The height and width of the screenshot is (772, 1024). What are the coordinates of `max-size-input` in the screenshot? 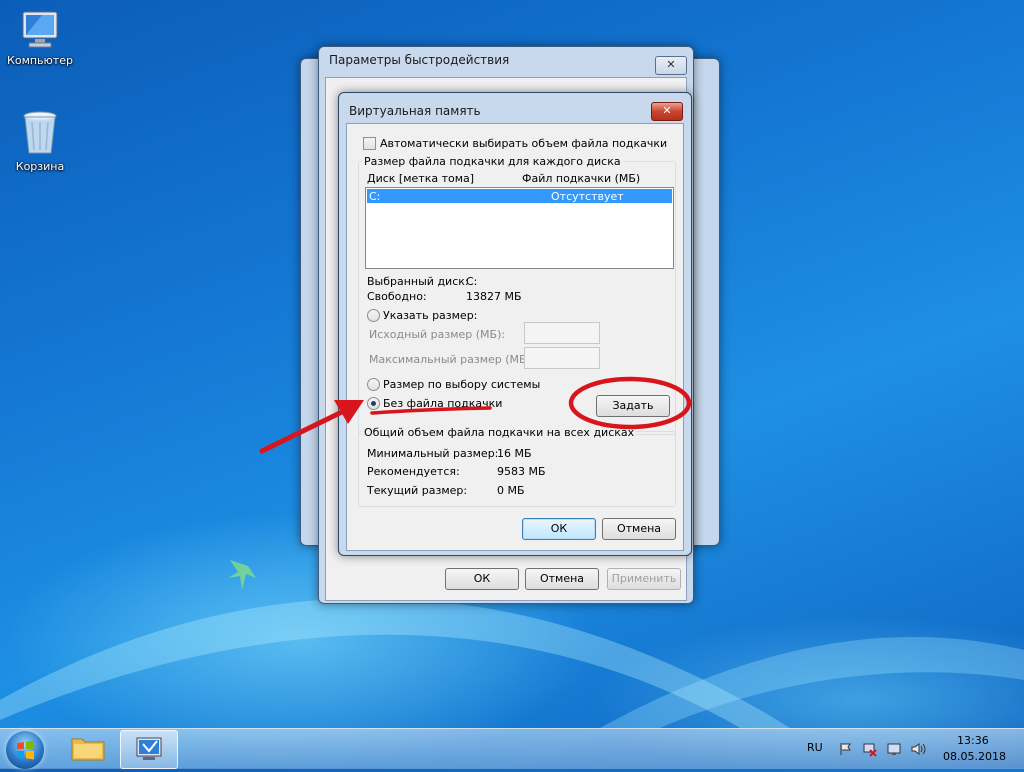 It's located at (562, 358).